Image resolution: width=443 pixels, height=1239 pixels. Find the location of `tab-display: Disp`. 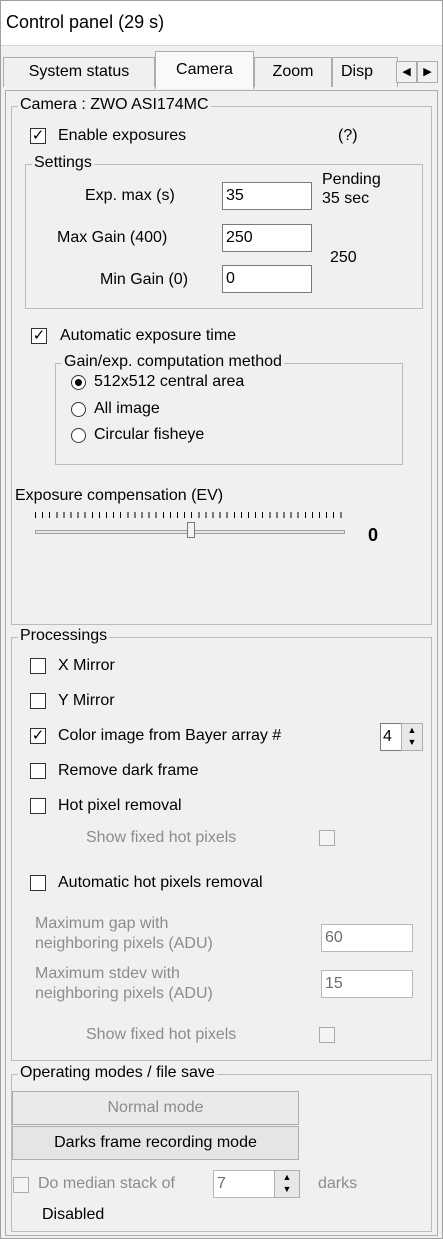

tab-display: Disp is located at coordinates (365, 72).